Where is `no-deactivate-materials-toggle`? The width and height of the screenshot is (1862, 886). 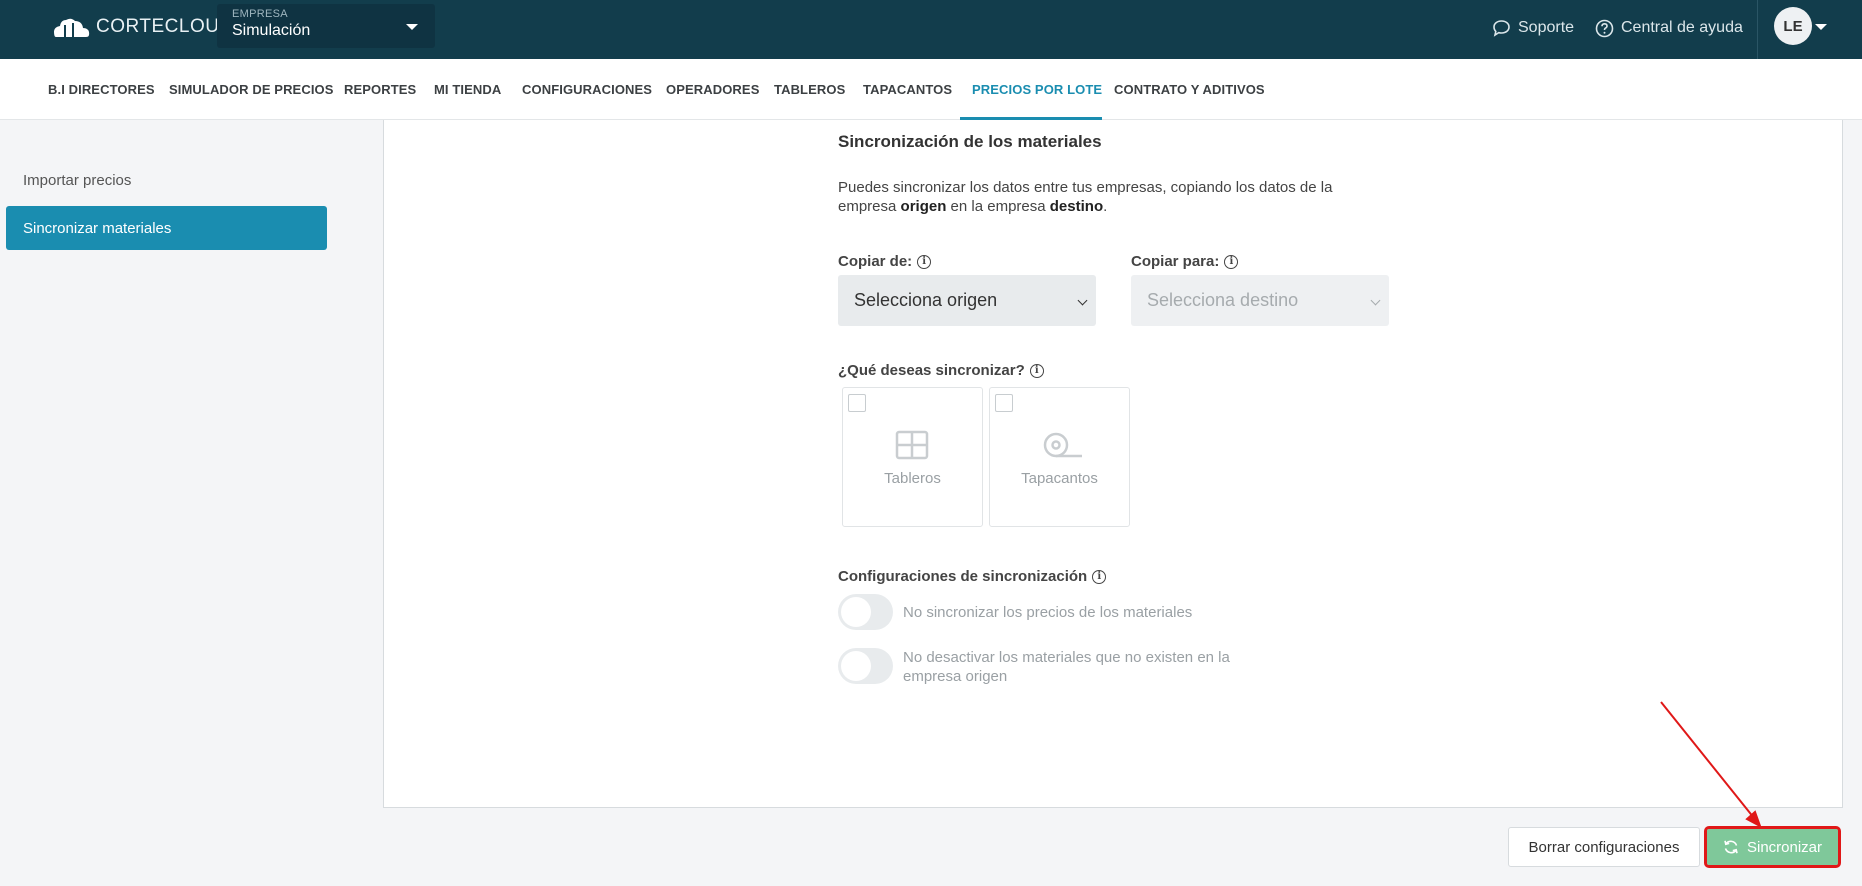 no-deactivate-materials-toggle is located at coordinates (865, 666).